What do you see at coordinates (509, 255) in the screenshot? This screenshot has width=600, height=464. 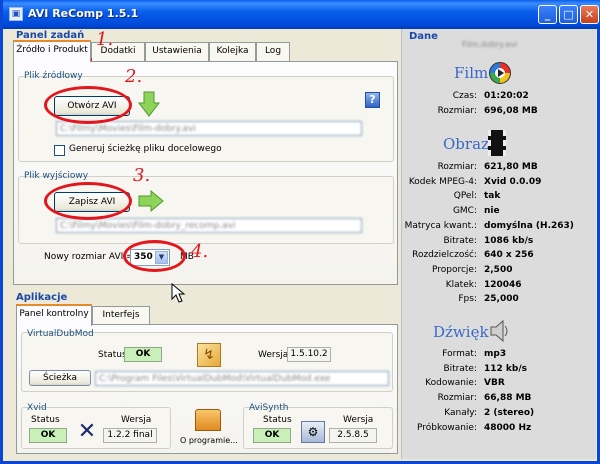 I see `video-value: 640 x 256` at bounding box center [509, 255].